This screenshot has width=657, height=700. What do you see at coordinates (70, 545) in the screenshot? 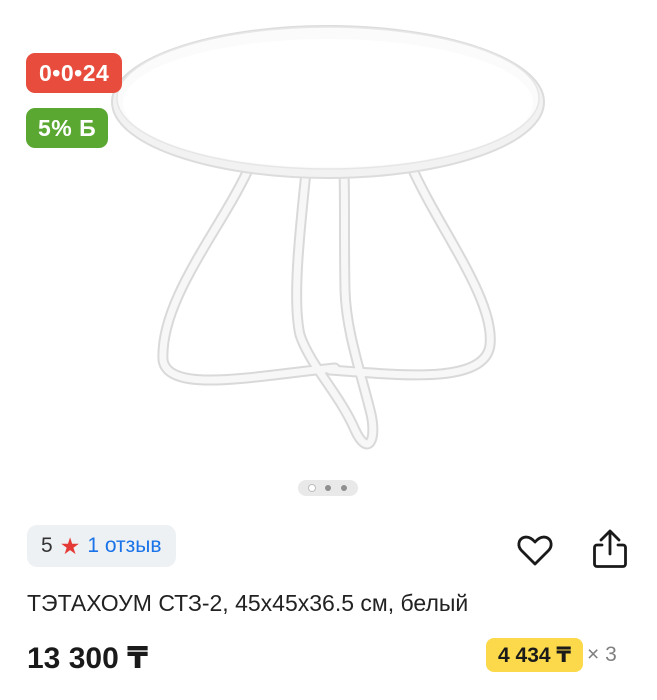
I see `star-icon: ★` at bounding box center [70, 545].